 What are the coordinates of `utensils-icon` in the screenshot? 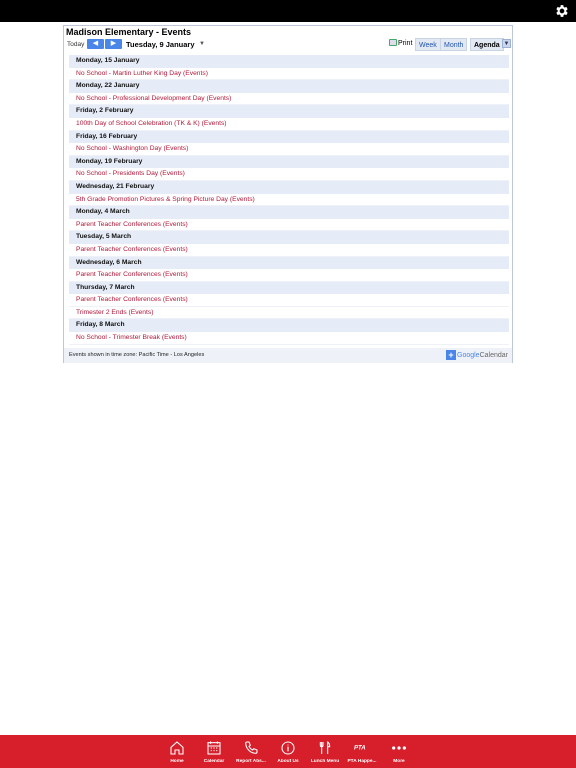 It's located at (325, 747).